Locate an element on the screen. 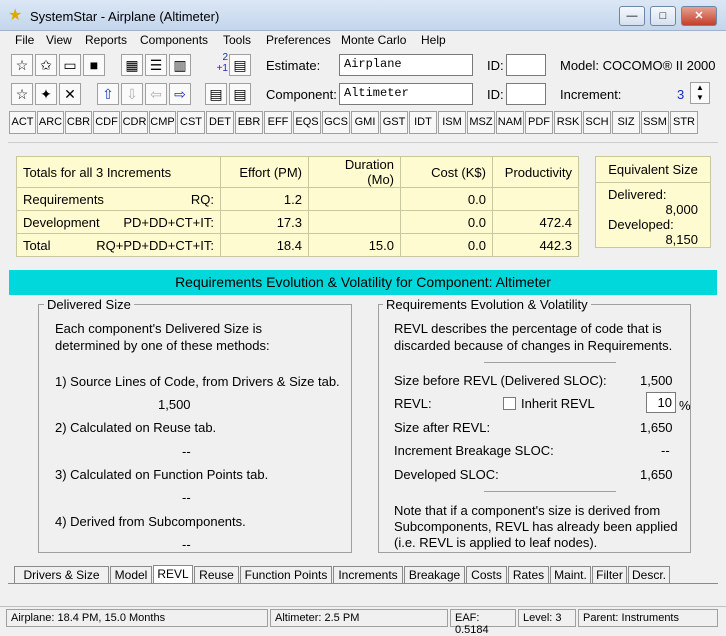  productivity-header: Productivity is located at coordinates (535, 172).